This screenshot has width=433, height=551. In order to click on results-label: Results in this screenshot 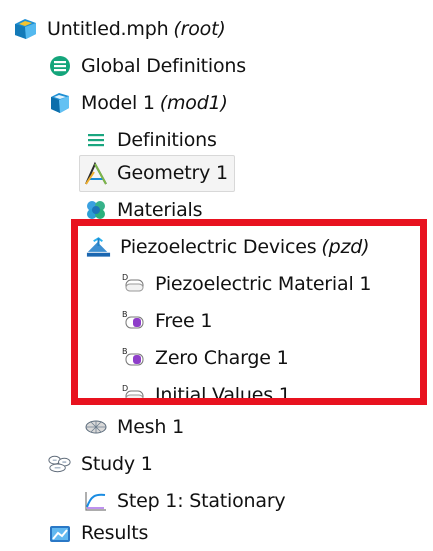, I will do `click(115, 532)`.